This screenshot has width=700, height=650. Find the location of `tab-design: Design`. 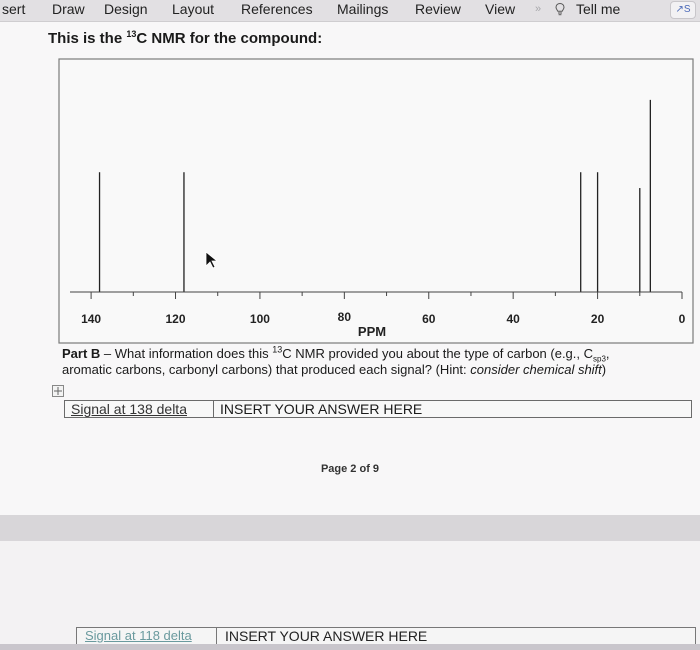

tab-design: Design is located at coordinates (126, 9).